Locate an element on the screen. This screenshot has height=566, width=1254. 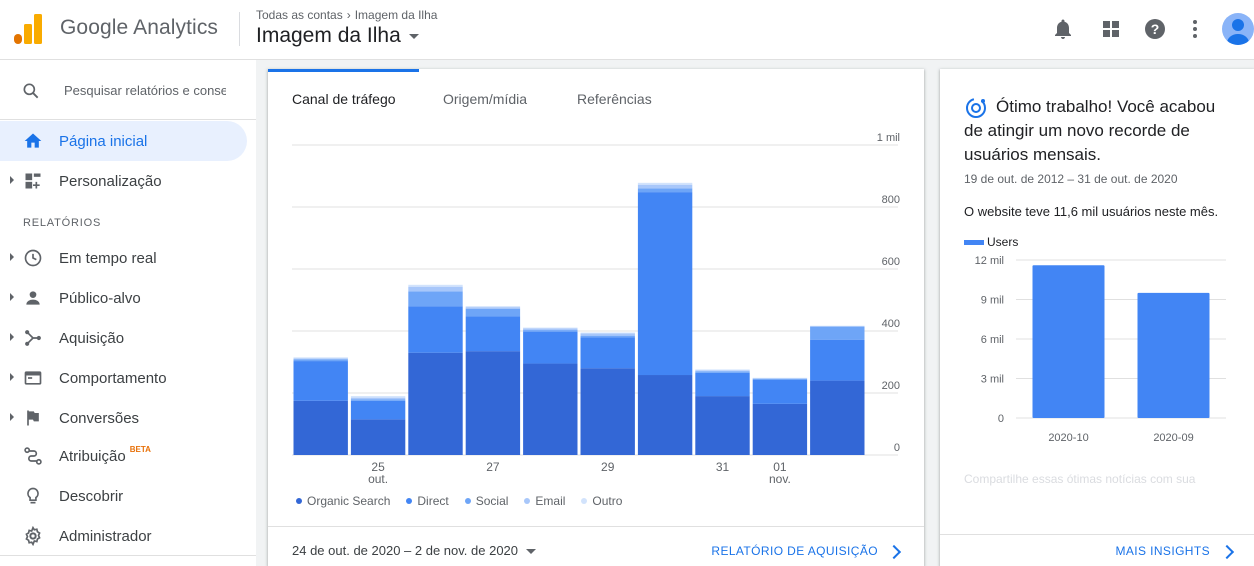
sidebar-item-discover: Descobrir is located at coordinates (124, 496).